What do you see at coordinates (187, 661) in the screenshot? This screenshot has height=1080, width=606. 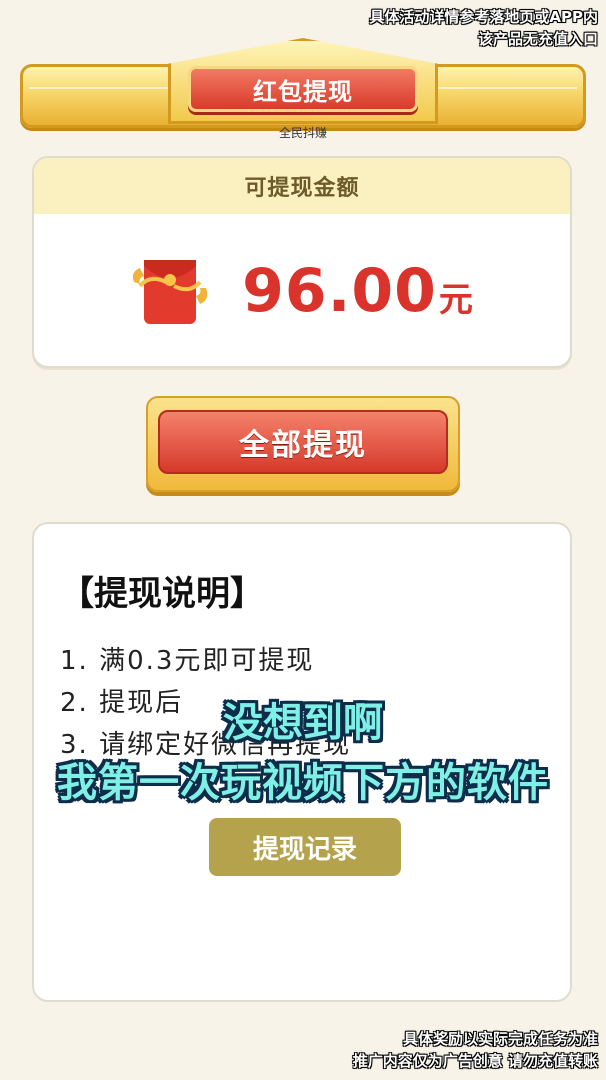 I see `instruction-item: 1. 满0.3元即可提现` at bounding box center [187, 661].